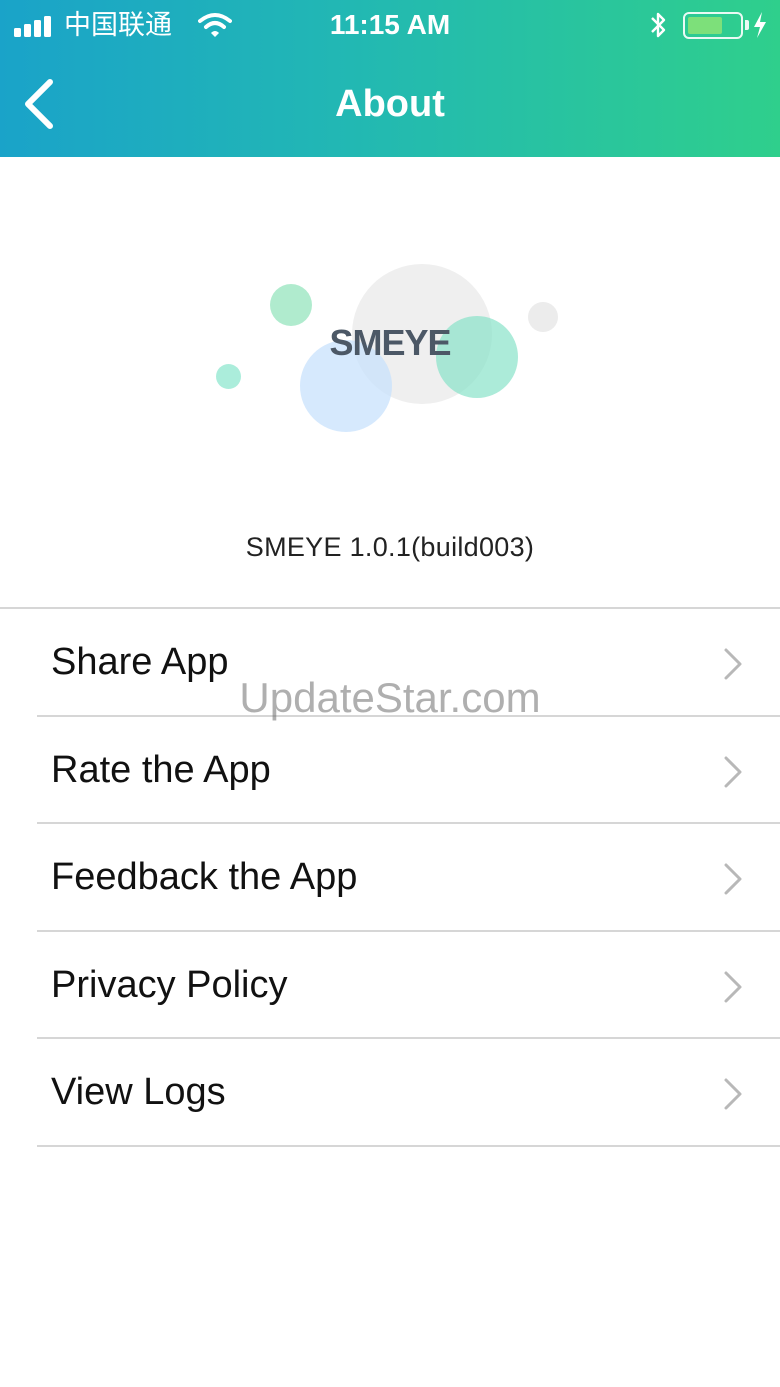 The image size is (780, 1387). I want to click on menu-item-label: Privacy Policy, so click(169, 984).